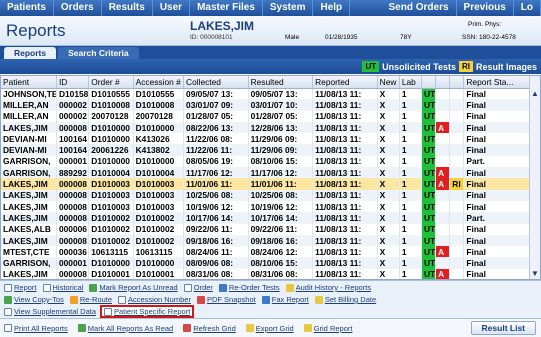  Describe the element at coordinates (111, 82) in the screenshot. I see `col-order: Order #` at that location.